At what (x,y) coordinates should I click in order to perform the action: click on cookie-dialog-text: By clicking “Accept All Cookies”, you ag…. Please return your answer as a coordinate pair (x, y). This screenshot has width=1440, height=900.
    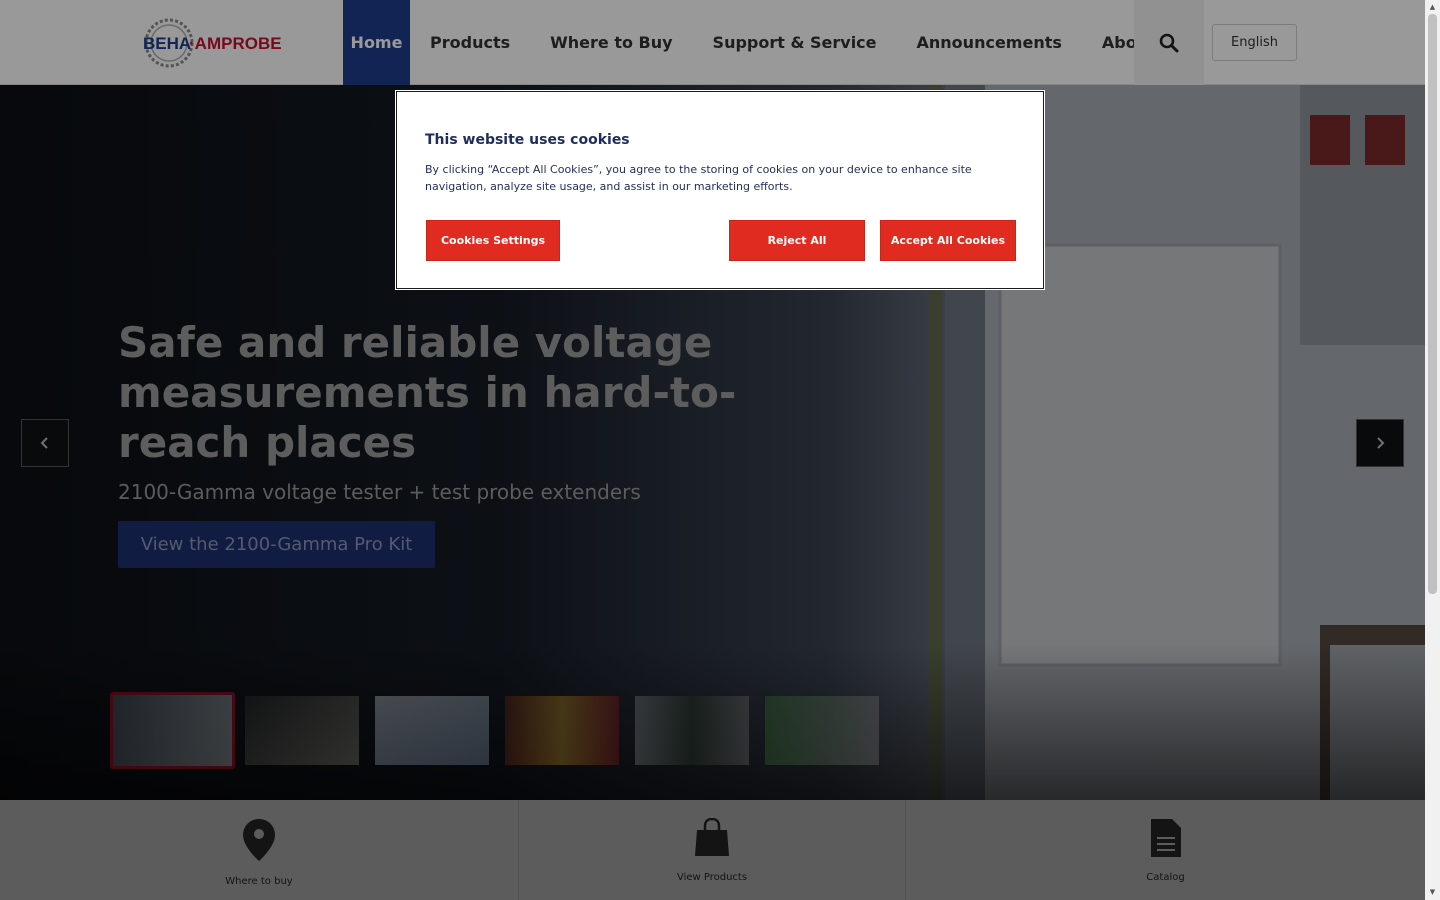
    Looking at the image, I should click on (698, 178).